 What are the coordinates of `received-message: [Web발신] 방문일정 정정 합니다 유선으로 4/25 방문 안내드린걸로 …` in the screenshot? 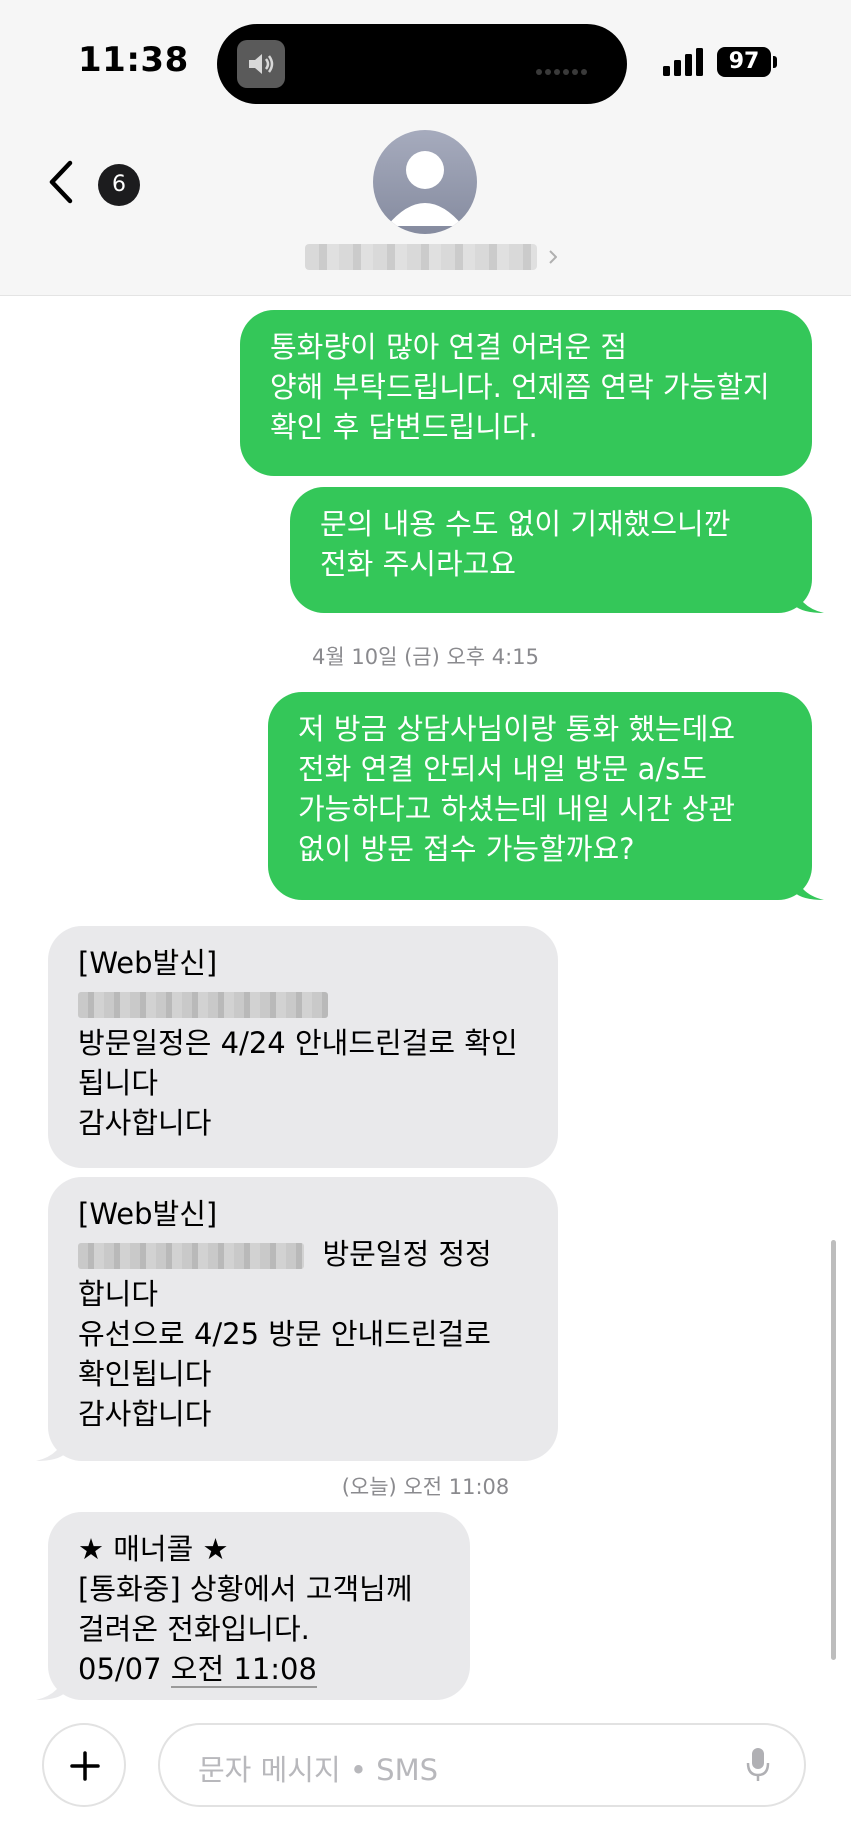 It's located at (297, 1319).